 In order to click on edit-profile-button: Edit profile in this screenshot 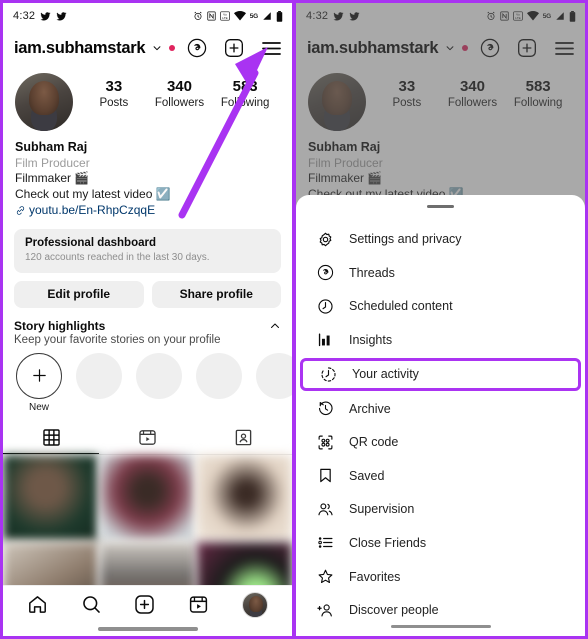, I will do `click(79, 294)`.